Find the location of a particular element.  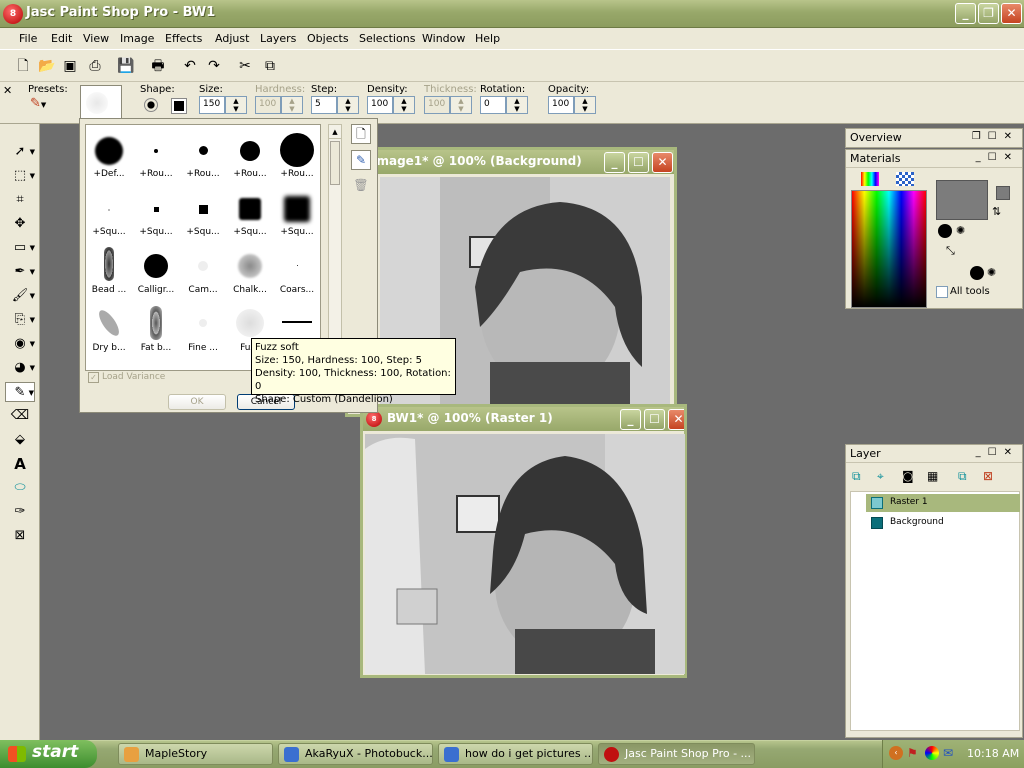

background-style-icon is located at coordinates (977, 273).